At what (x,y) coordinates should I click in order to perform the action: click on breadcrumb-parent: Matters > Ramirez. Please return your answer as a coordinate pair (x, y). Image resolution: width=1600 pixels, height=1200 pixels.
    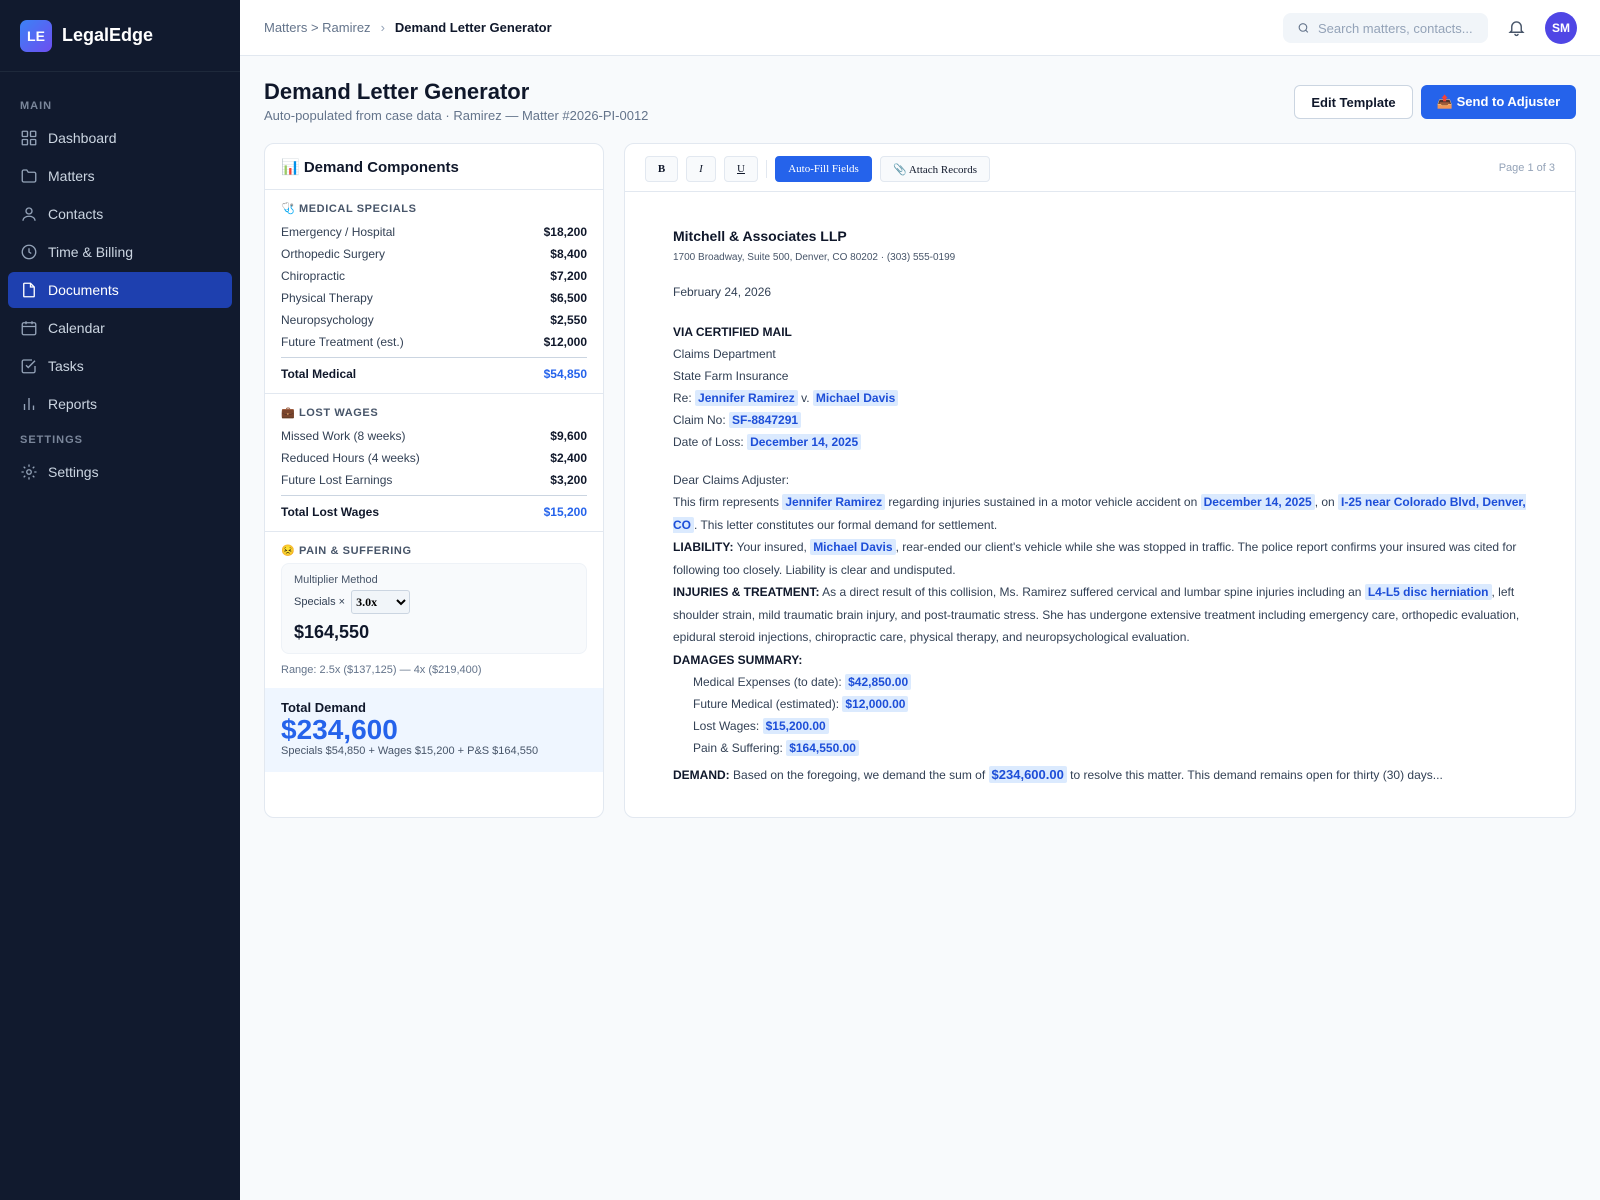
    Looking at the image, I should click on (317, 27).